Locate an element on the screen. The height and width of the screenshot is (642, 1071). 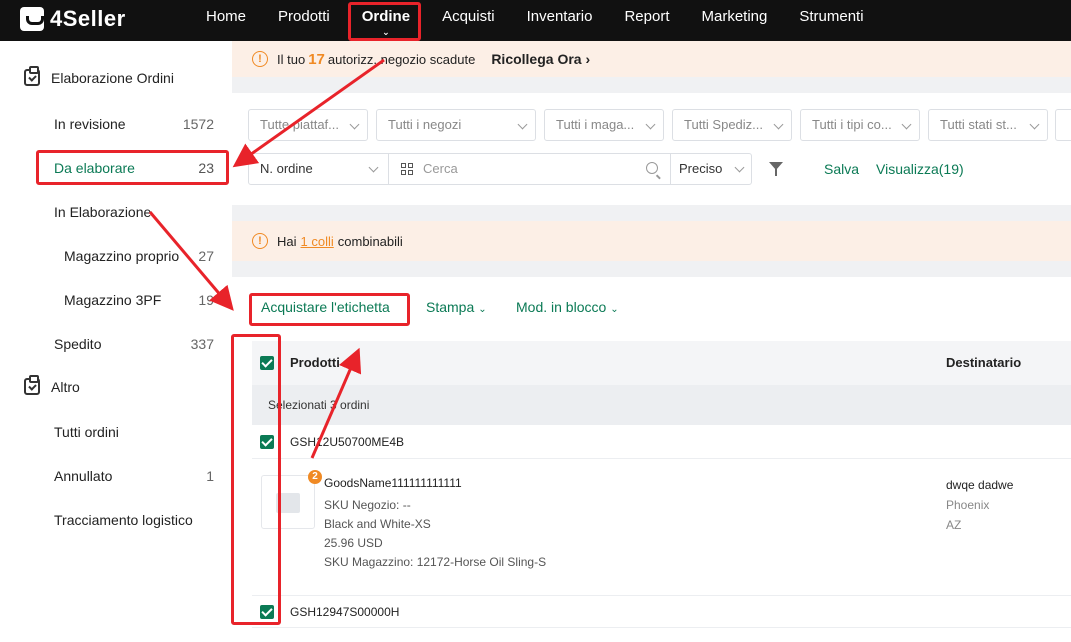
sidebar-group-label: Altro is located at coordinates (65, 386).